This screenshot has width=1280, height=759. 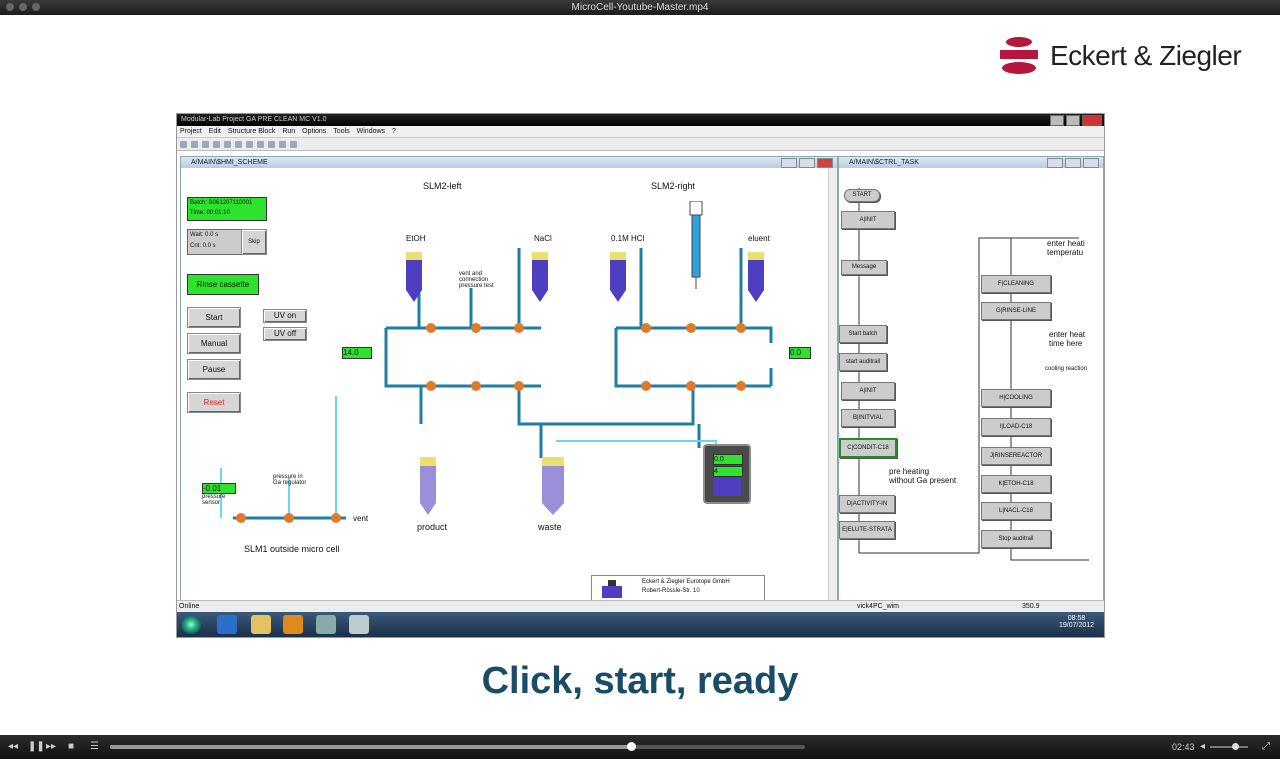 I want to click on flow-c-condit: C|CONDIT-C18, so click(x=868, y=448).